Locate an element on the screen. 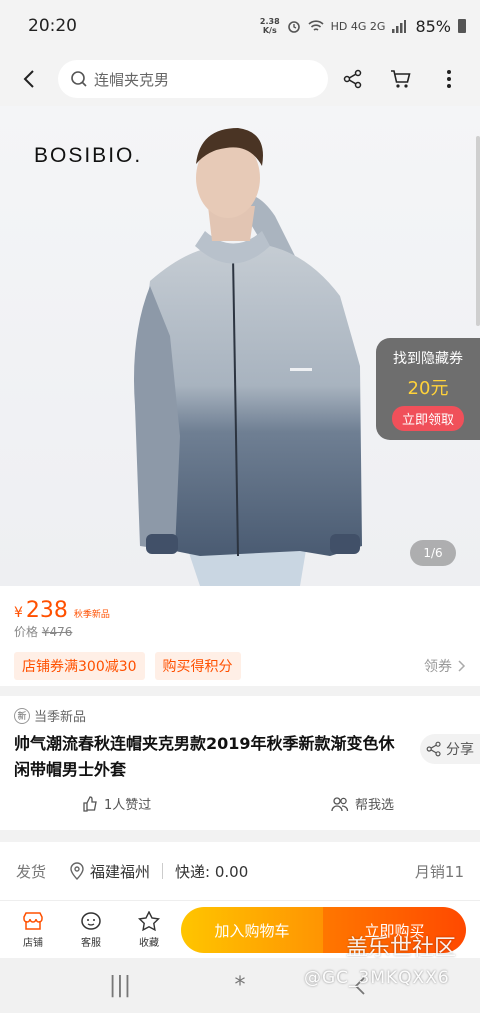 The image size is (480, 1013). divider is located at coordinates (163, 871).